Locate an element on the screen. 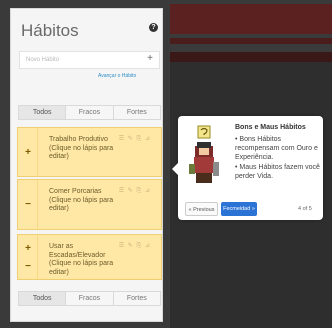  panel-title: Hábitos is located at coordinates (50, 30).